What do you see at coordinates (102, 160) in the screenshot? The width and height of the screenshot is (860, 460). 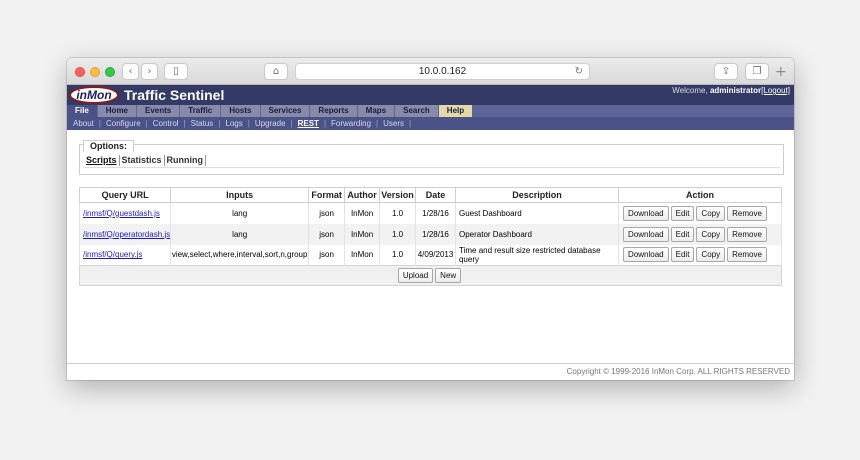 I see `tab-scripts: Scripts` at bounding box center [102, 160].